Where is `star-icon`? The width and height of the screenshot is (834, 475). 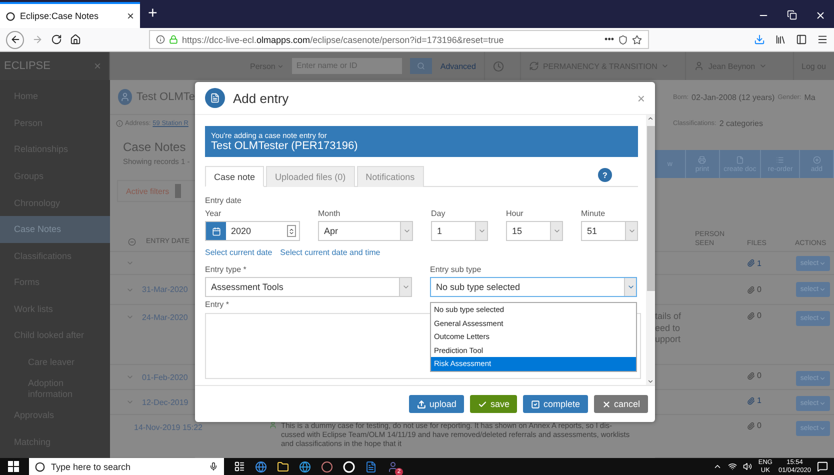 star-icon is located at coordinates (637, 39).